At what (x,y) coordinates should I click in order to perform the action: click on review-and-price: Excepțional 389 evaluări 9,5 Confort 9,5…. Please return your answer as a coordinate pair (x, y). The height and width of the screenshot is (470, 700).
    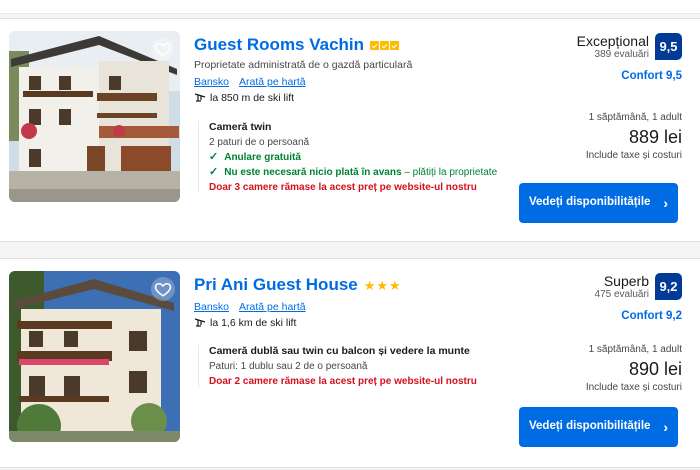
    Looking at the image, I should click on (597, 97).